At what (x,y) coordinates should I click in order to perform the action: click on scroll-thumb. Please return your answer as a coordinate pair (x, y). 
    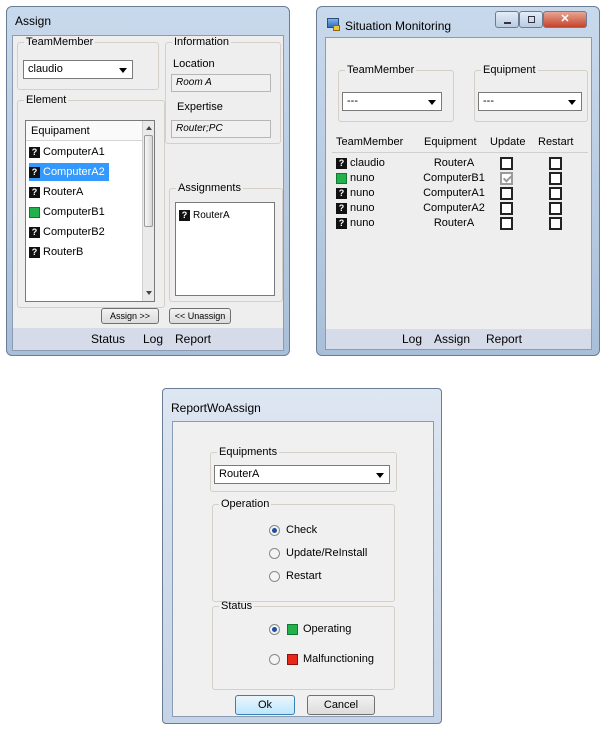
    Looking at the image, I should click on (148, 181).